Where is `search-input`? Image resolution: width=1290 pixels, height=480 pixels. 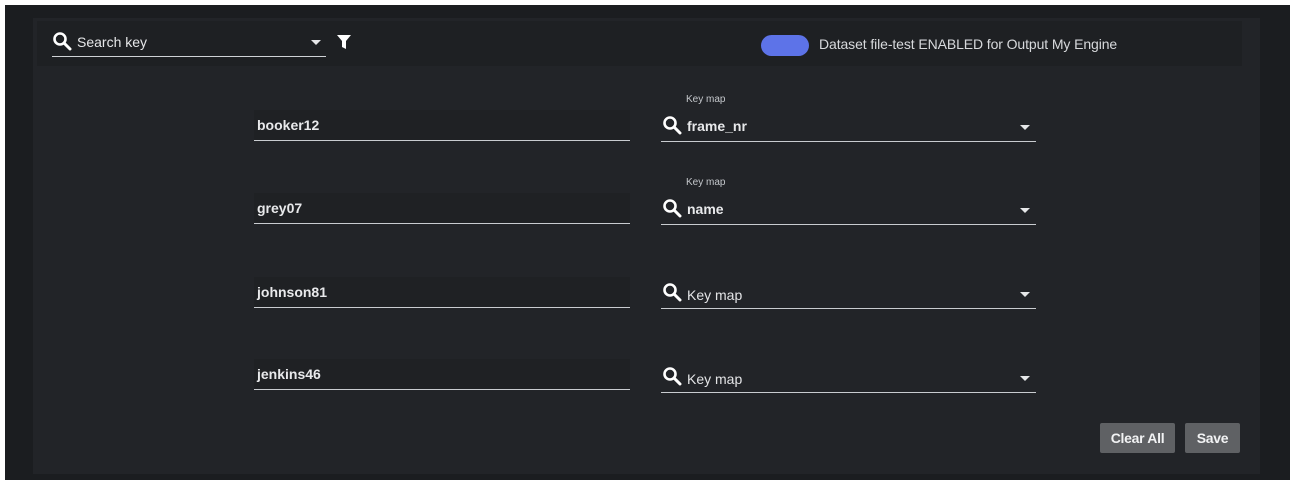 search-input is located at coordinates (187, 42).